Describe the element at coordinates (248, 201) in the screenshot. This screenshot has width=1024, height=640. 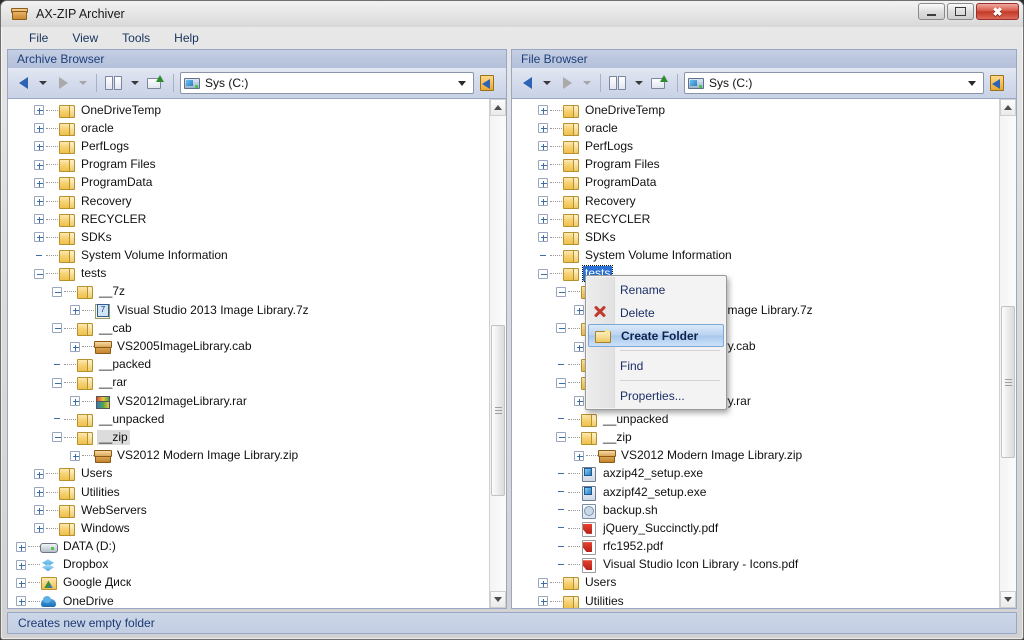
I see `tree-item: Recovery` at that location.